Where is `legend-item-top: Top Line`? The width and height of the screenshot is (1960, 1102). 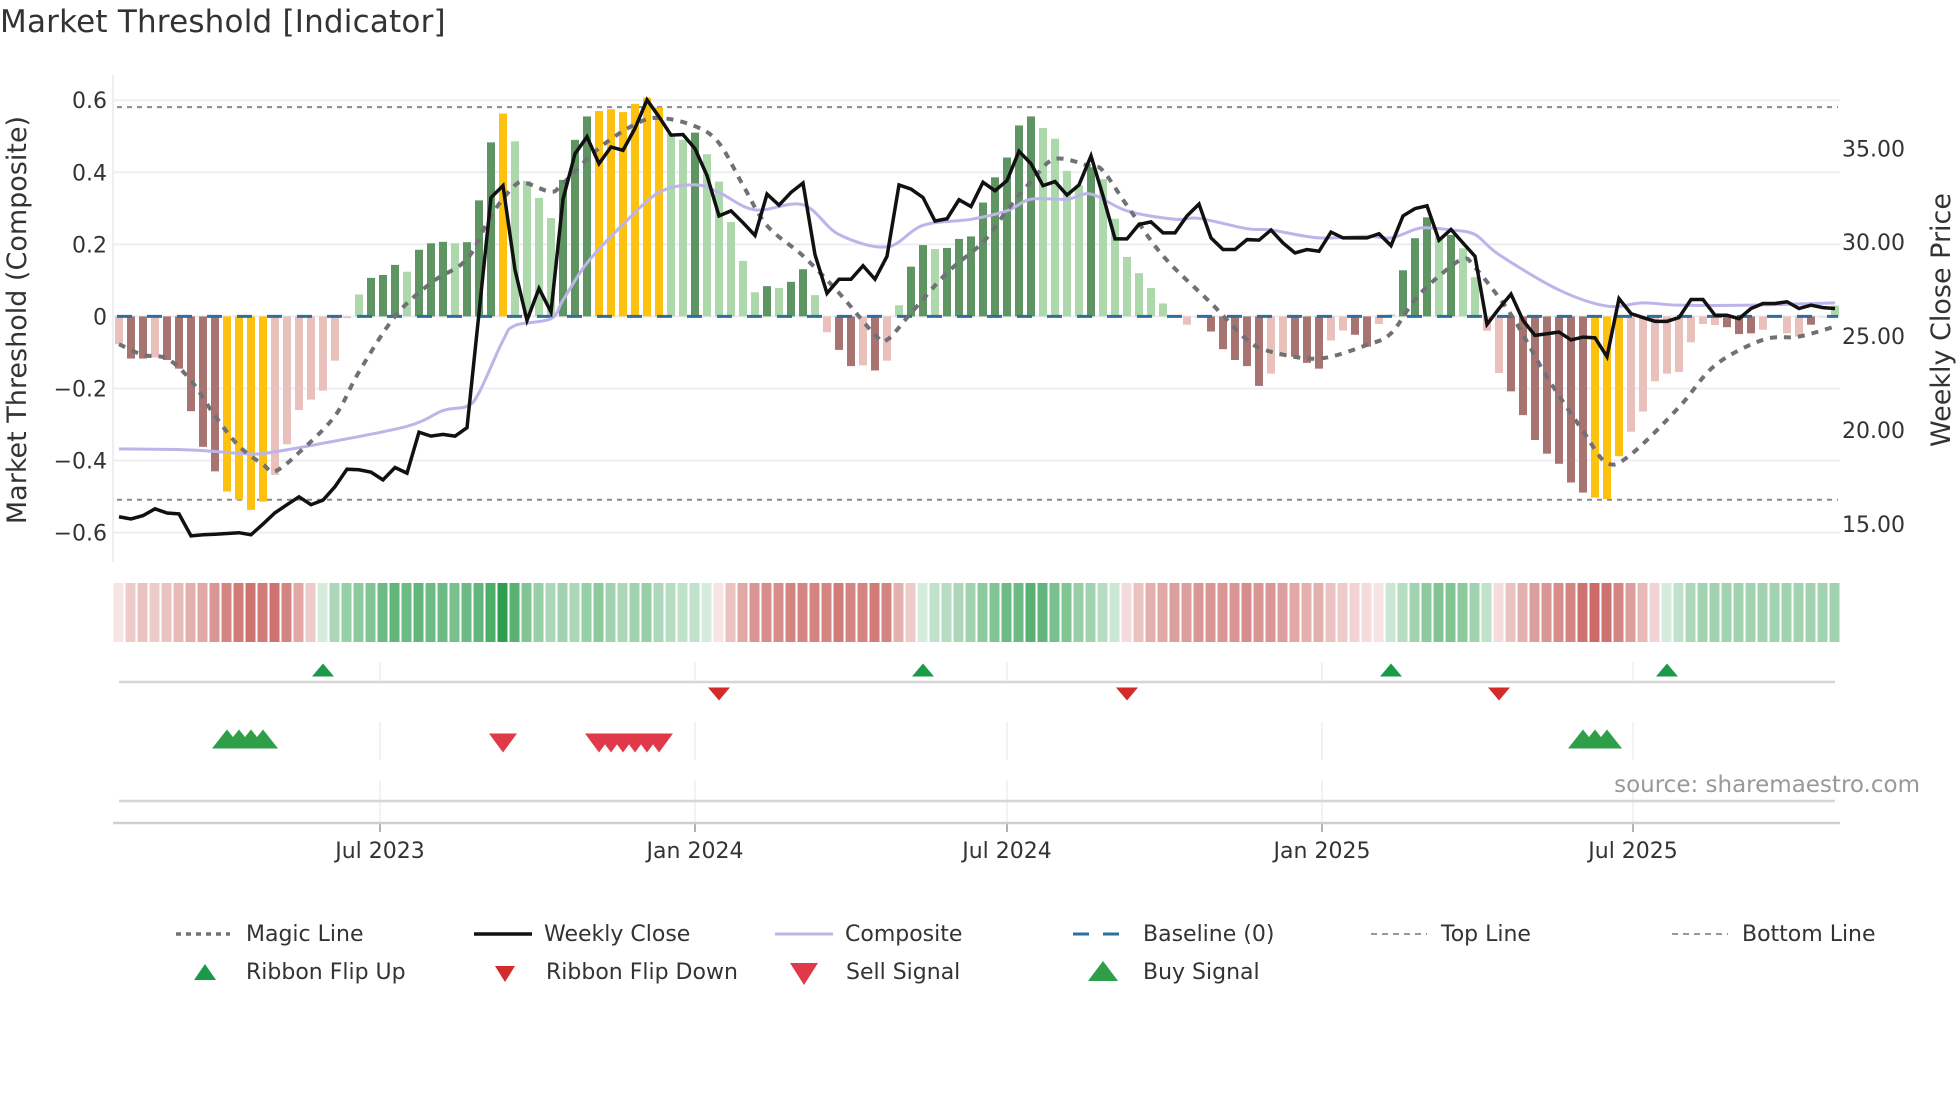
legend-item-top: Top Line is located at coordinates (1451, 934).